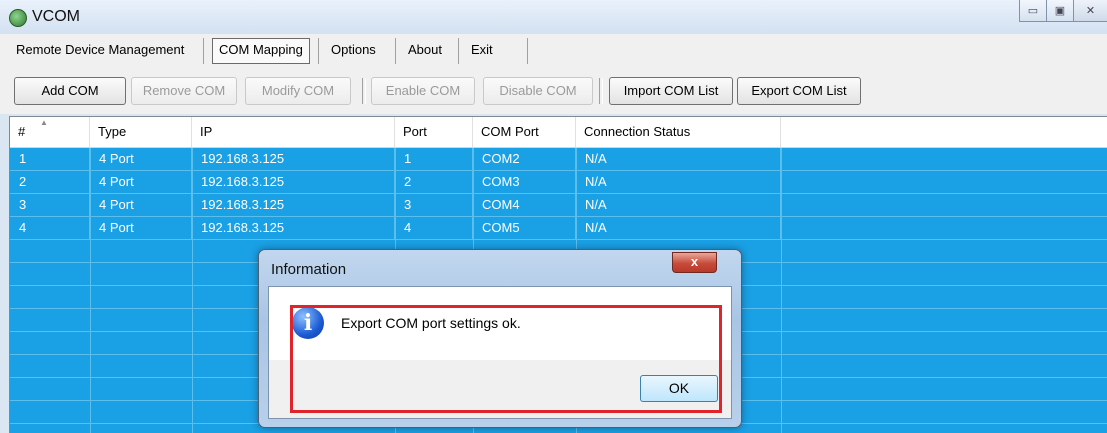 The height and width of the screenshot is (433, 1107). I want to click on column-header-port: Port, so click(434, 132).